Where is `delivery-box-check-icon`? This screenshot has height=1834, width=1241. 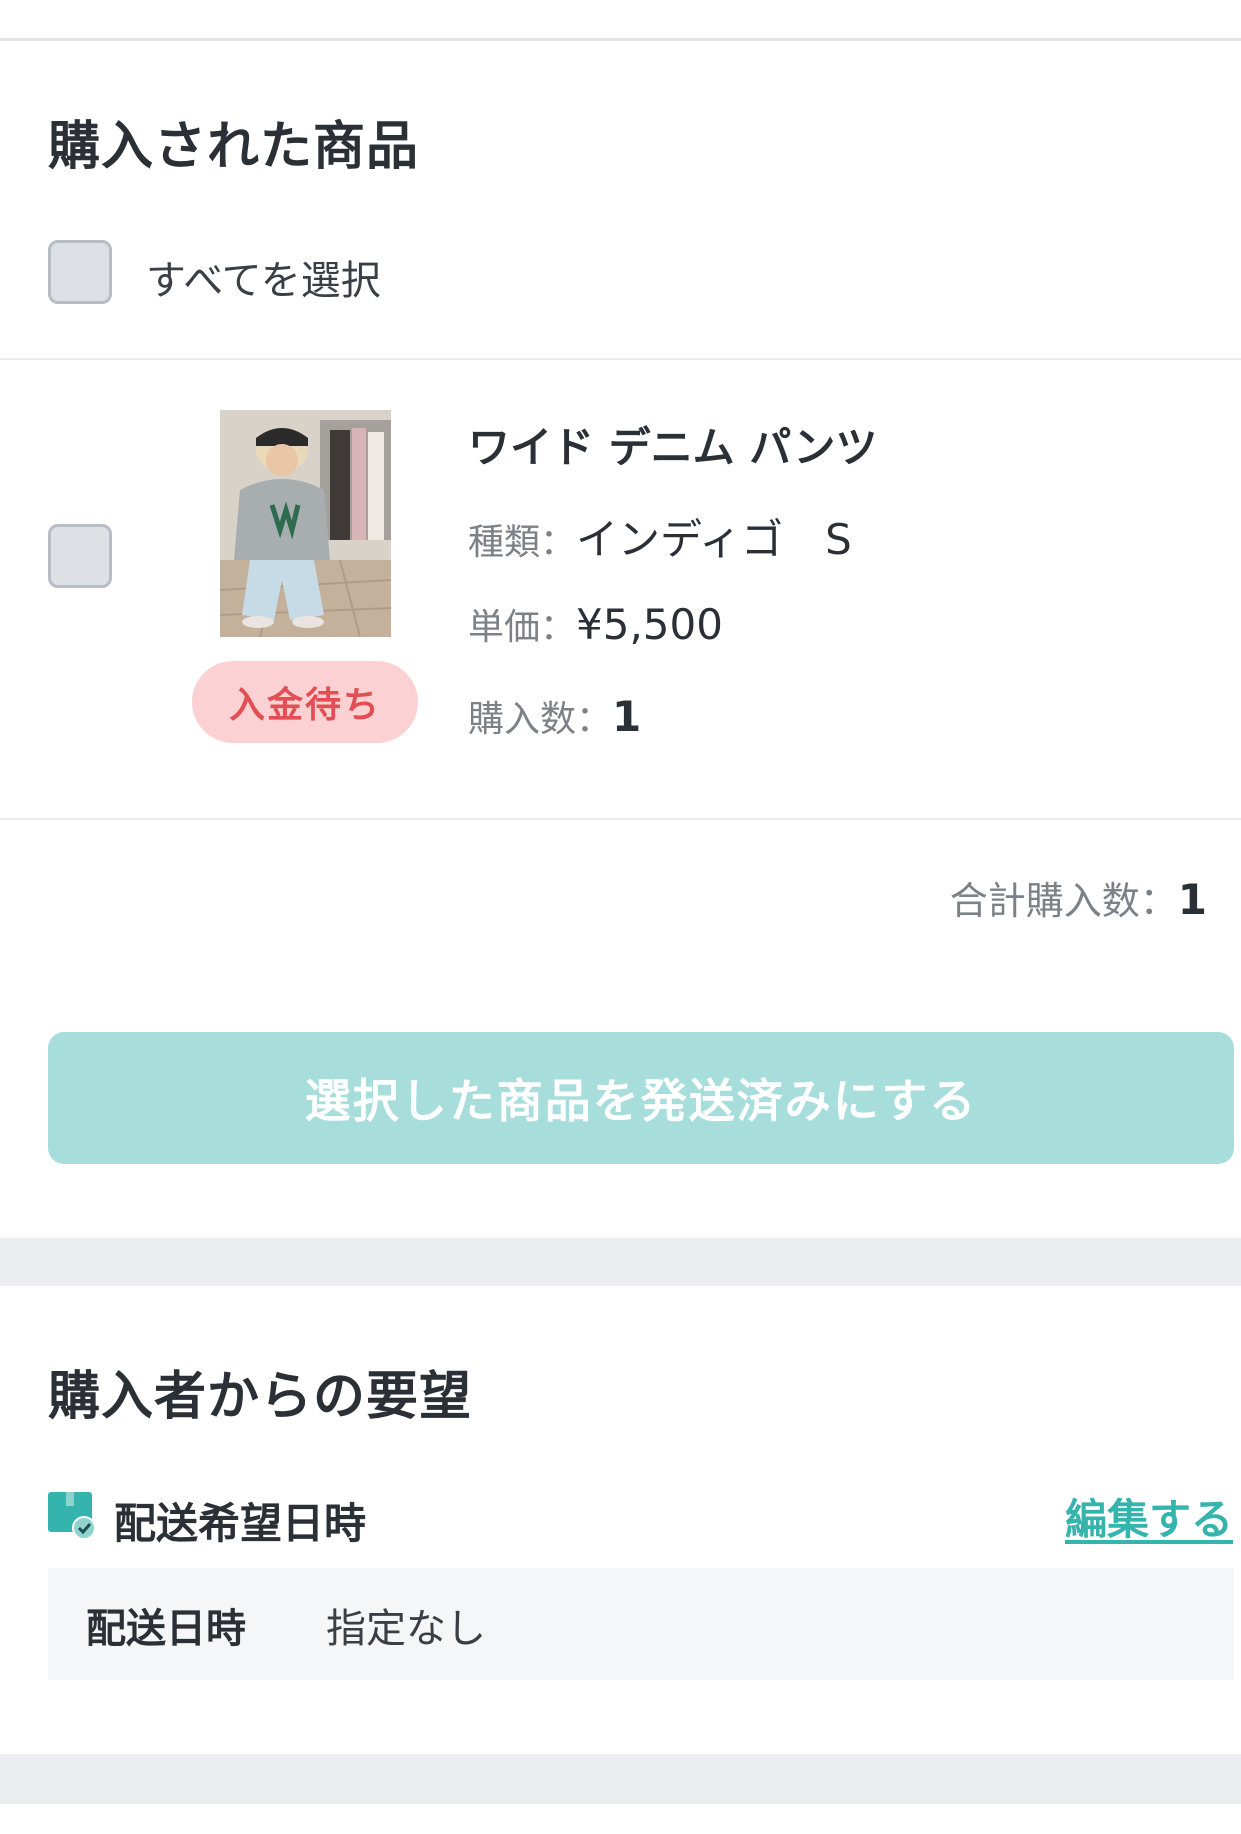
delivery-box-check-icon is located at coordinates (72, 1516).